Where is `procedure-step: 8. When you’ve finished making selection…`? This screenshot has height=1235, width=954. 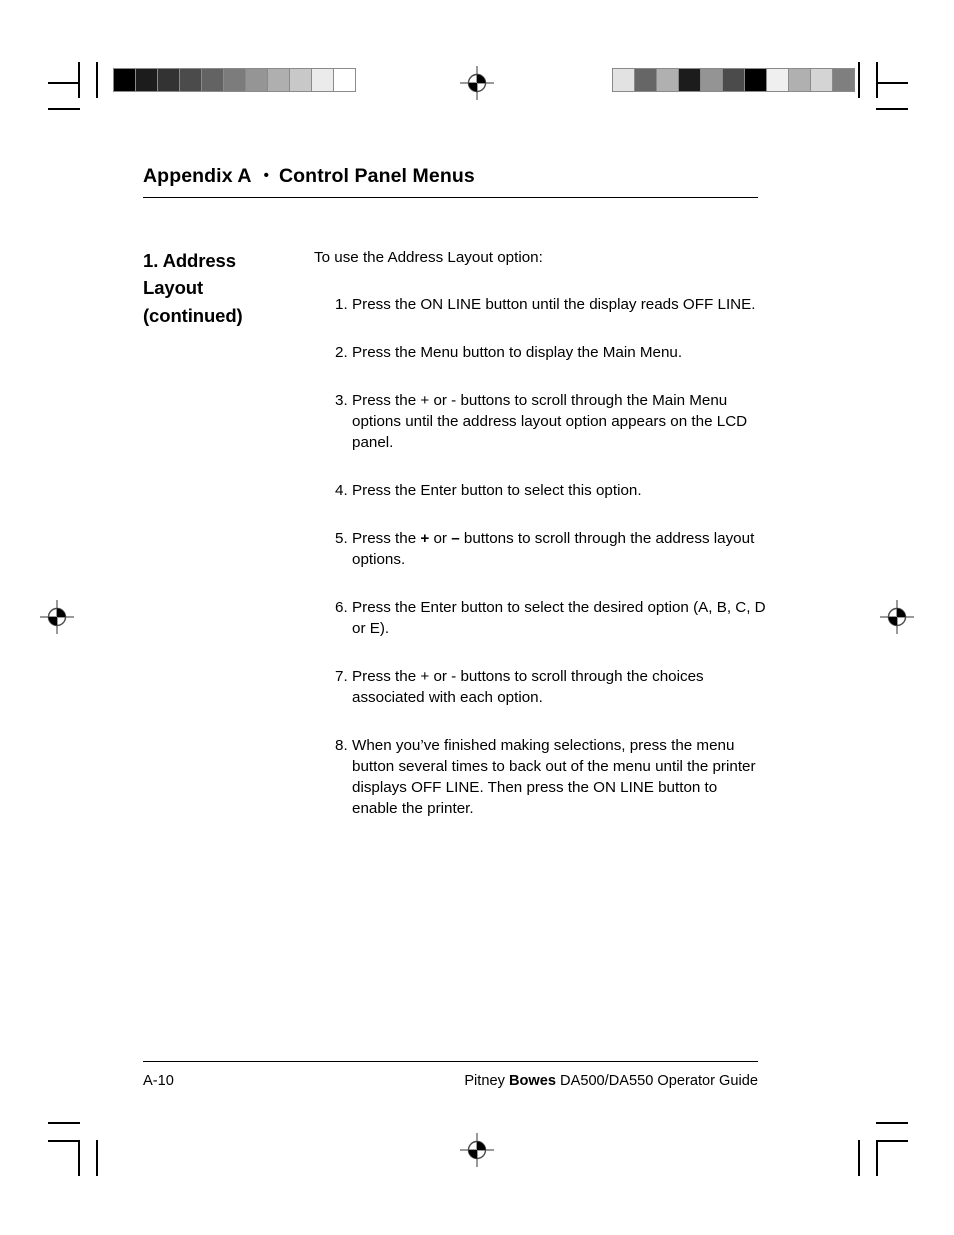
procedure-step: 8. When you’ve finished making selection… is located at coordinates (540, 778).